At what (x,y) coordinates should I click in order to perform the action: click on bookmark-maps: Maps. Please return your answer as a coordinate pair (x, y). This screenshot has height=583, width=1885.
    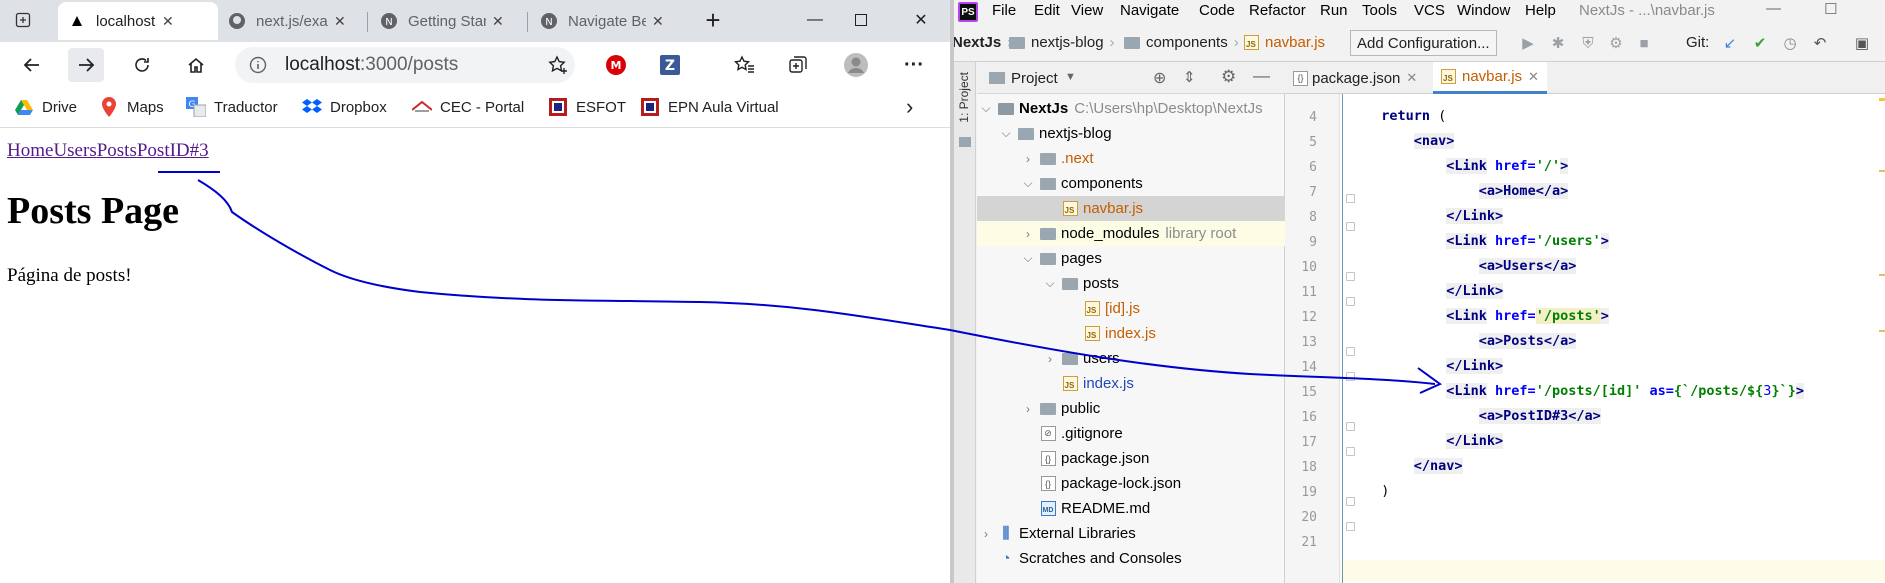
    Looking at the image, I should click on (131, 107).